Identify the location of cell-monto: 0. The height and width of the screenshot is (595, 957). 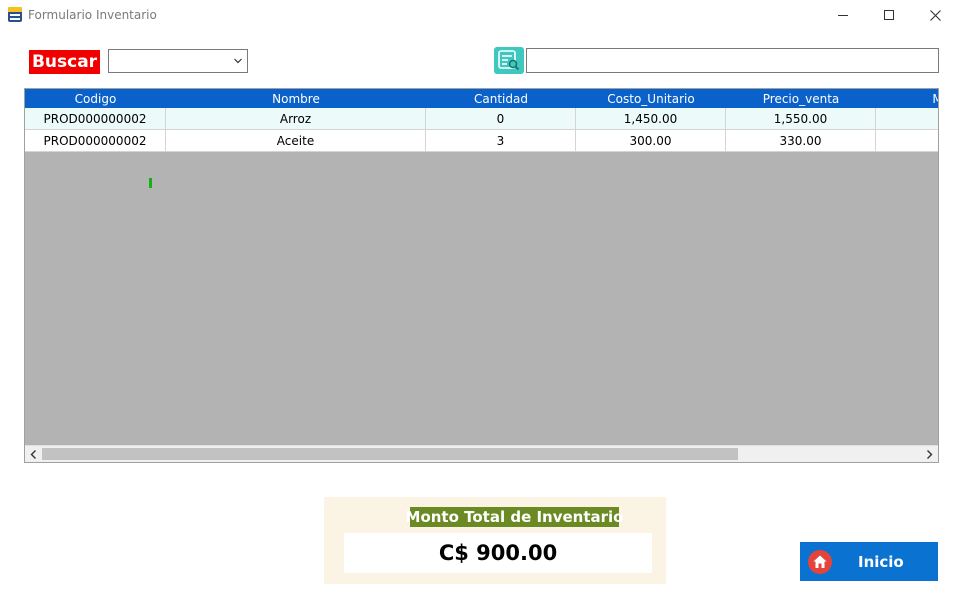
(907, 119).